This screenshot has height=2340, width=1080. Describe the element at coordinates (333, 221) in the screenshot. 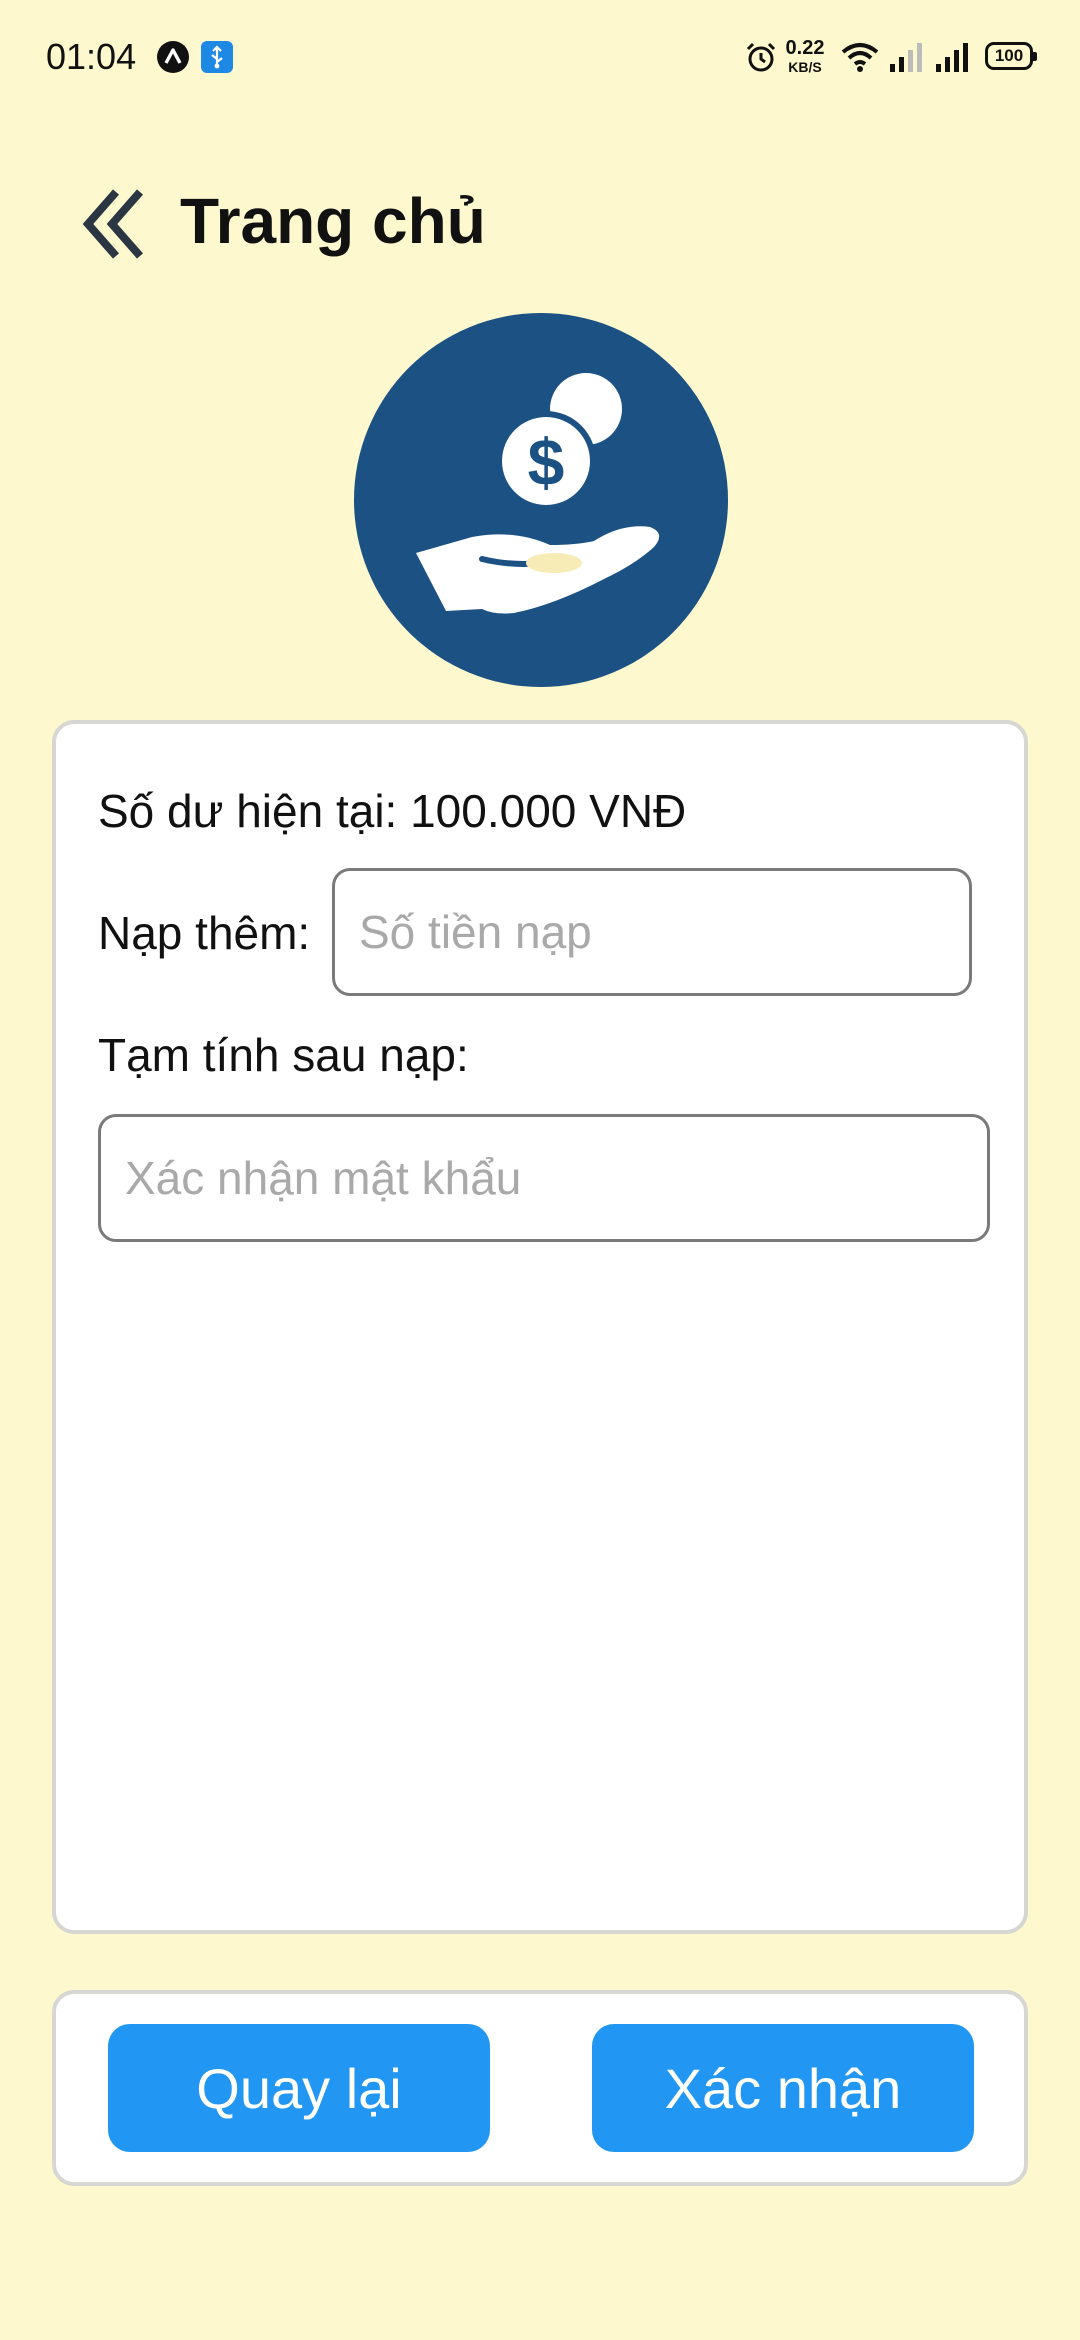

I see `page-title: Trang chủ` at that location.